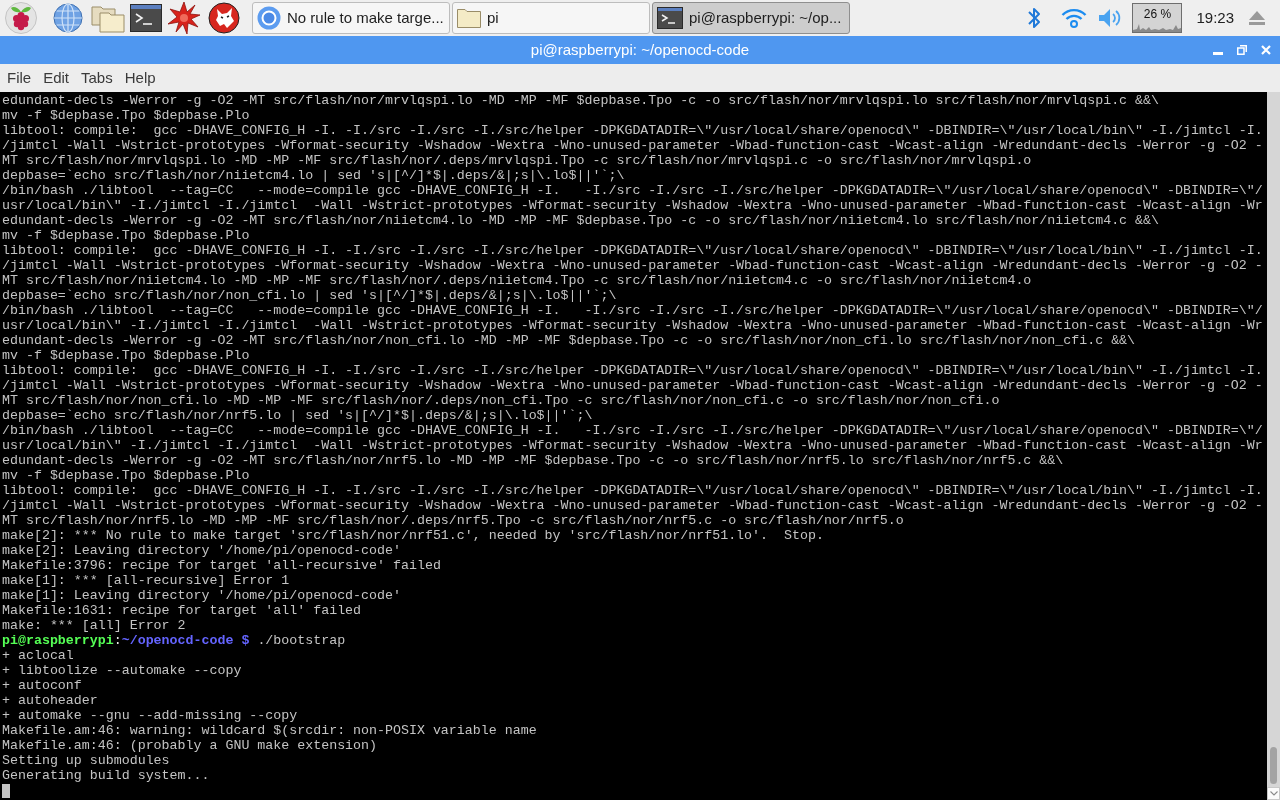  Describe the element at coordinates (21, 18) in the screenshot. I see `raspberry-icon` at that location.